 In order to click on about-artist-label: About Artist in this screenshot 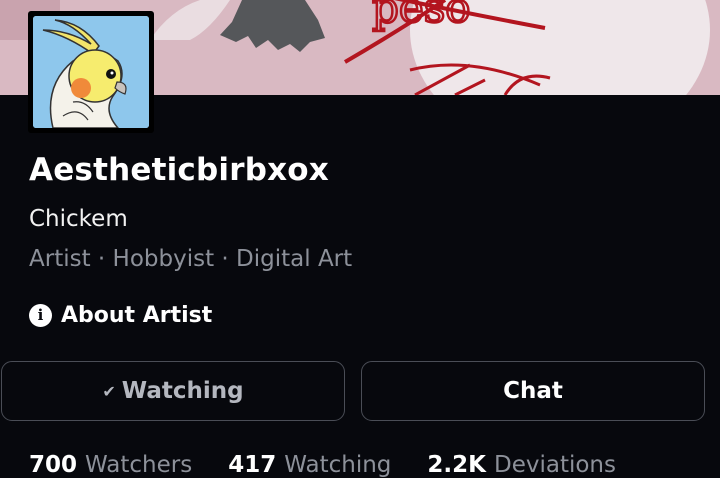, I will do `click(137, 315)`.